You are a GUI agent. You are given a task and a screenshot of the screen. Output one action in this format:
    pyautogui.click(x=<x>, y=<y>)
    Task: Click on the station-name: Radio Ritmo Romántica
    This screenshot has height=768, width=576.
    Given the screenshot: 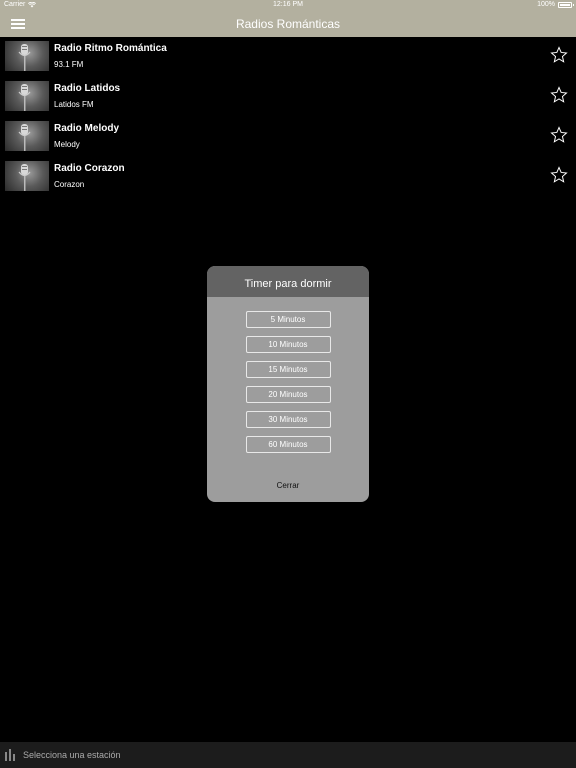 What is the action you would take?
    pyautogui.click(x=110, y=48)
    